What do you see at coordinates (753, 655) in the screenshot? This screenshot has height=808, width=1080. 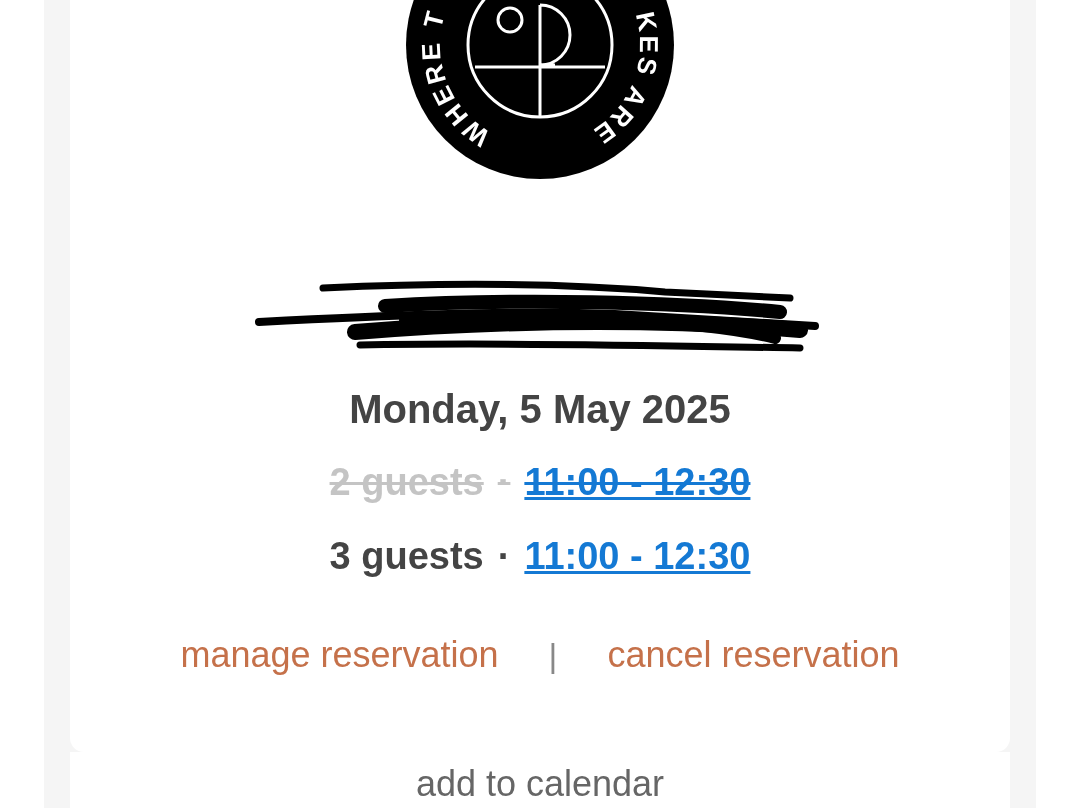 I see `cancel-link: cancel reservation` at bounding box center [753, 655].